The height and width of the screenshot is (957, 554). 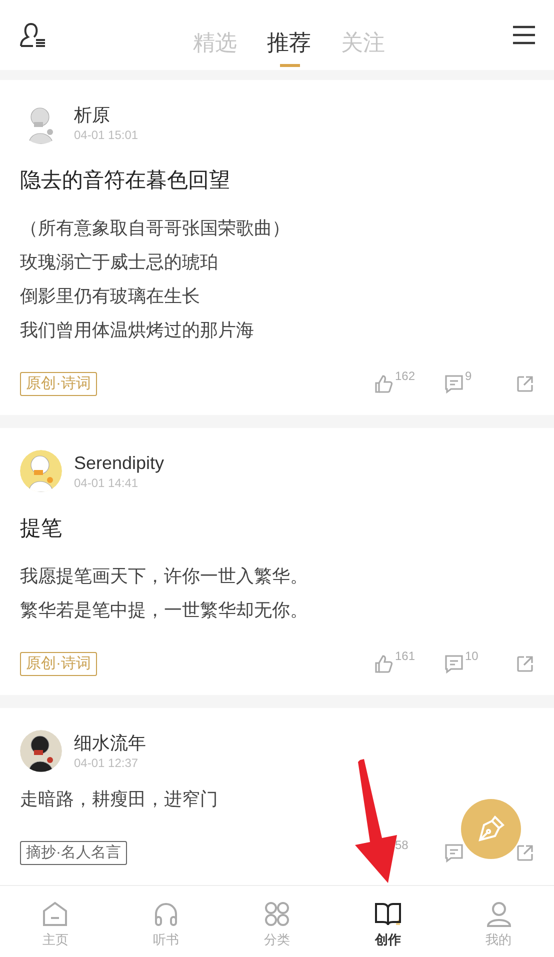 What do you see at coordinates (55, 914) in the screenshot?
I see `home-icon` at bounding box center [55, 914].